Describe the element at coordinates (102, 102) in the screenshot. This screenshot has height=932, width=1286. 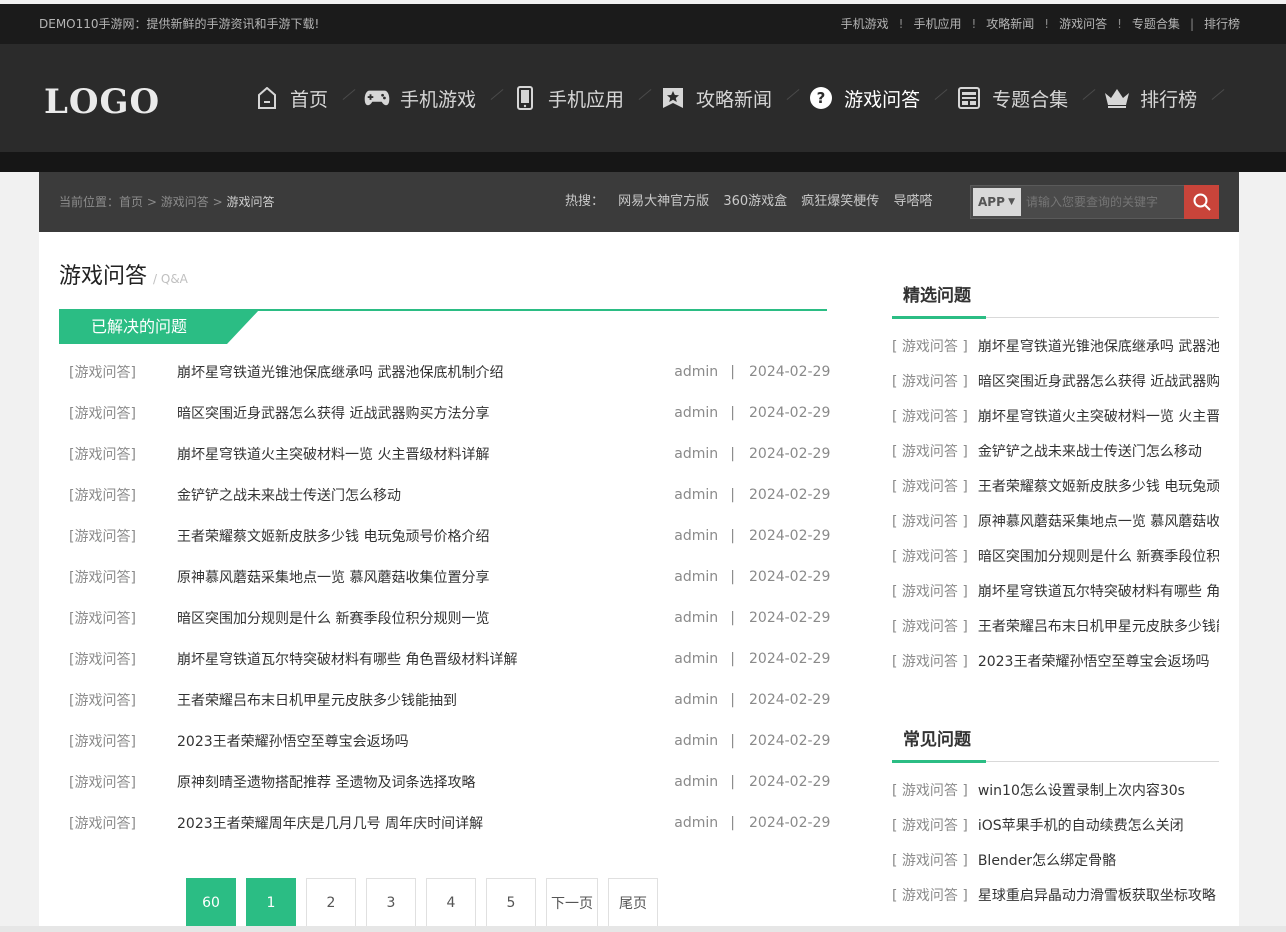
I see `site-logo: LOGO` at that location.